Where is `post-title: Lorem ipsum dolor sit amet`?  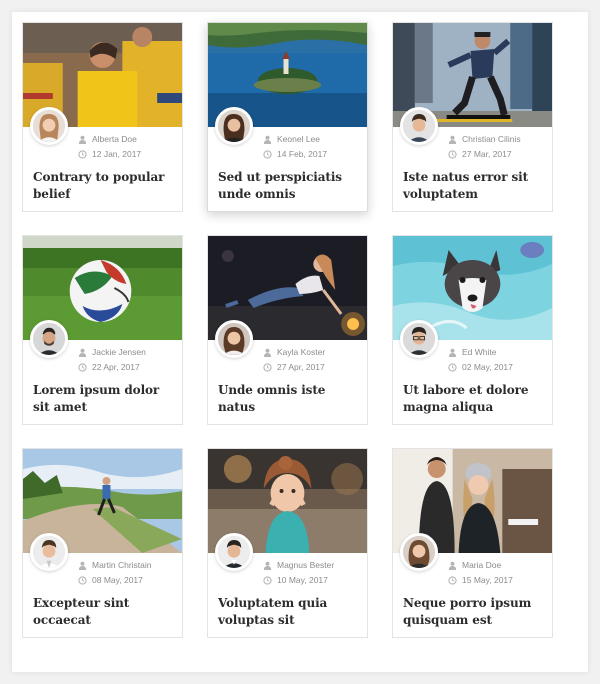 post-title: Lorem ipsum dolor sit amet is located at coordinates (105, 398).